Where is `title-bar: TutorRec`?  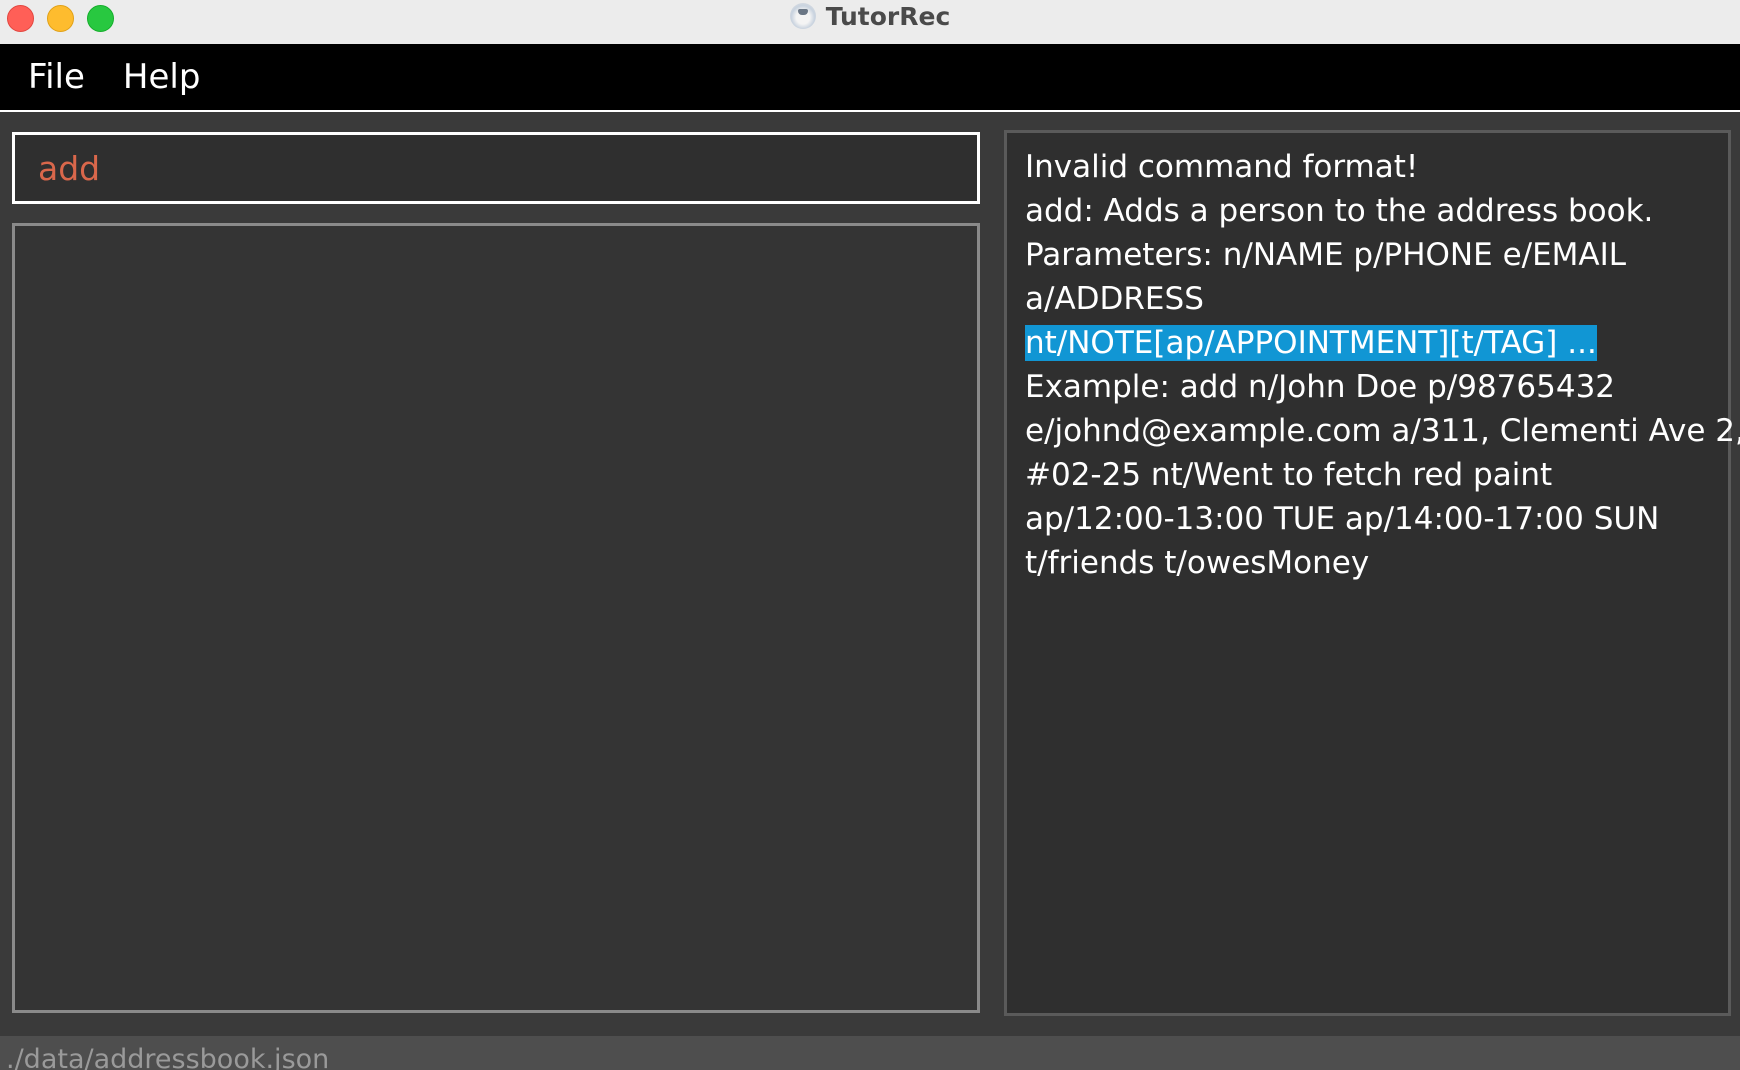
title-bar: TutorRec is located at coordinates (870, 22).